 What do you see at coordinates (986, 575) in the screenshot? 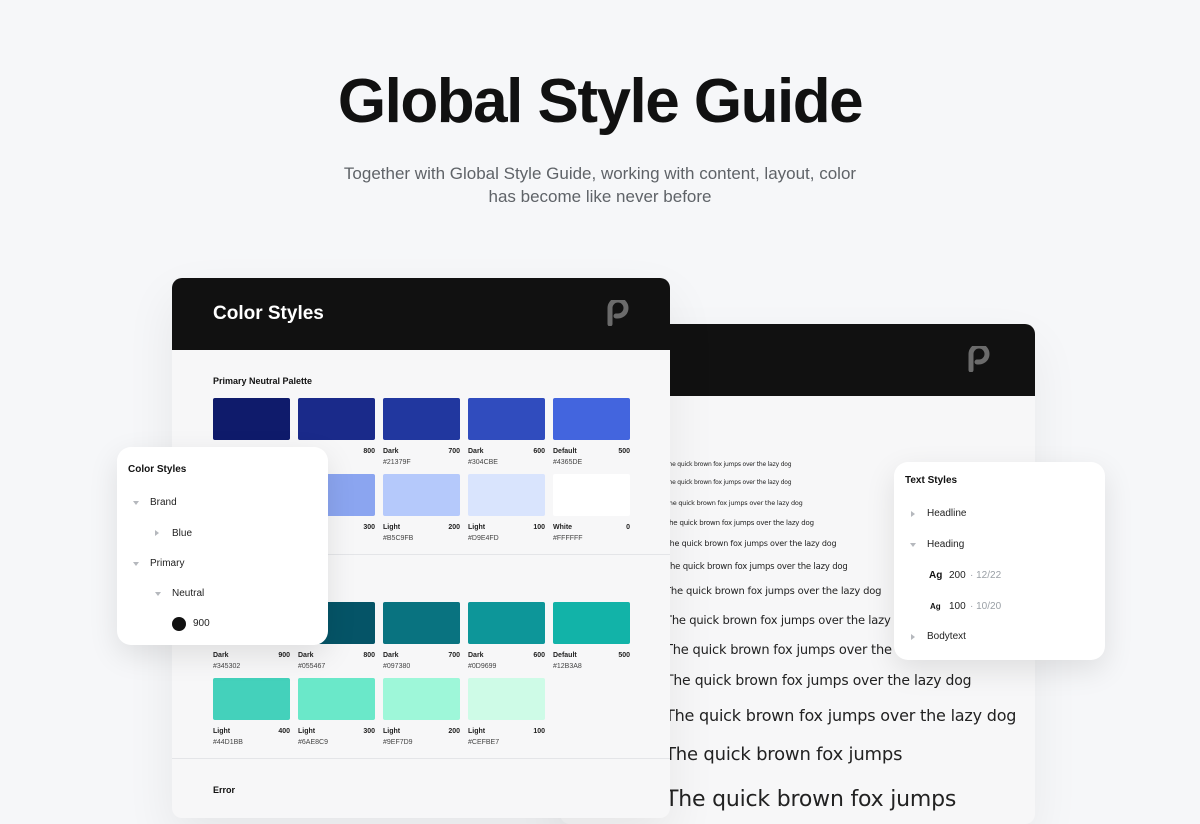
I see `type-lineheight-200: · 12/22` at bounding box center [986, 575].